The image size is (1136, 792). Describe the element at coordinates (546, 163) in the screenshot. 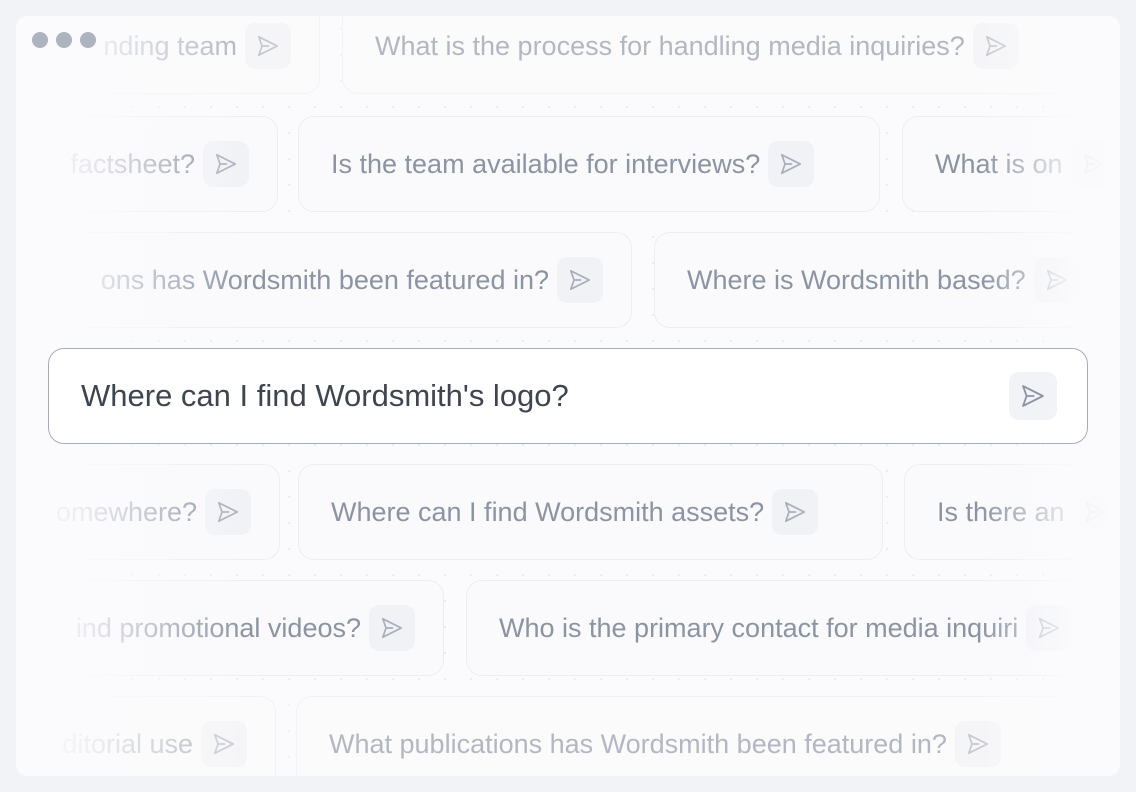

I see `suggestion-text: Is the team available for interviews?` at that location.